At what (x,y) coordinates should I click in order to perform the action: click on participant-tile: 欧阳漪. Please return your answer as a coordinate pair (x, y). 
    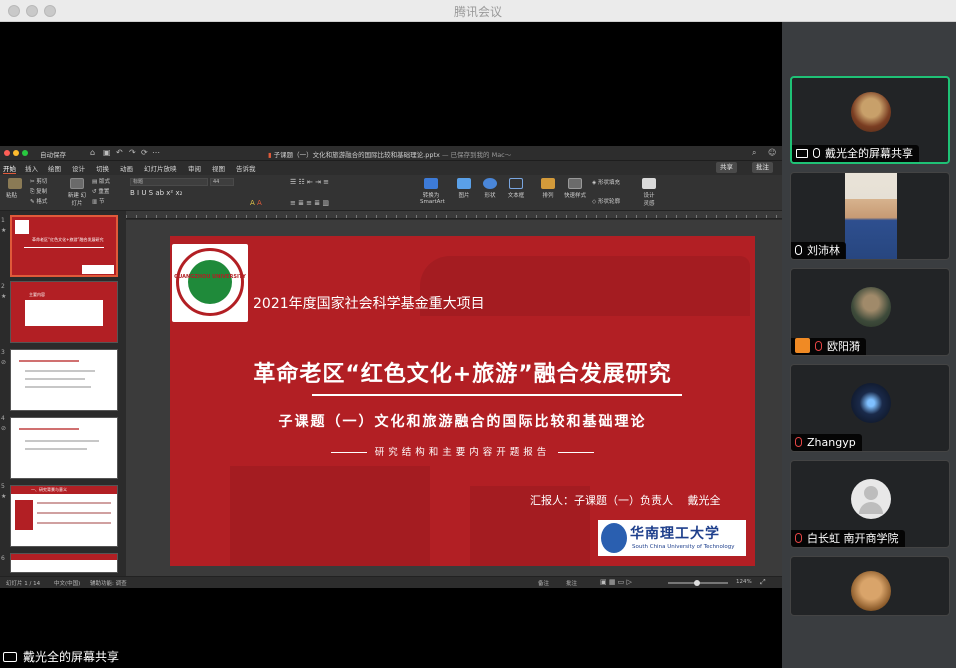
    Looking at the image, I should click on (870, 312).